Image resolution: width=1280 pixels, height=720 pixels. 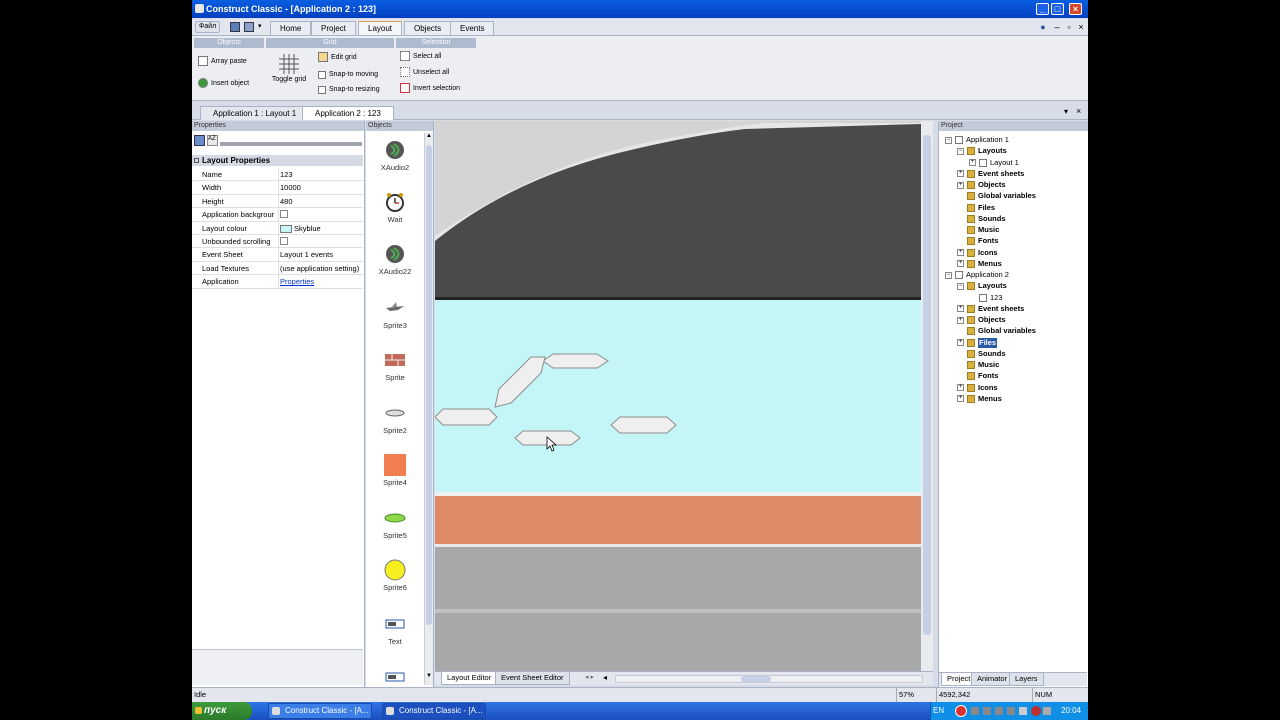 I want to click on language-indicator: EN, so click(x=938, y=711).